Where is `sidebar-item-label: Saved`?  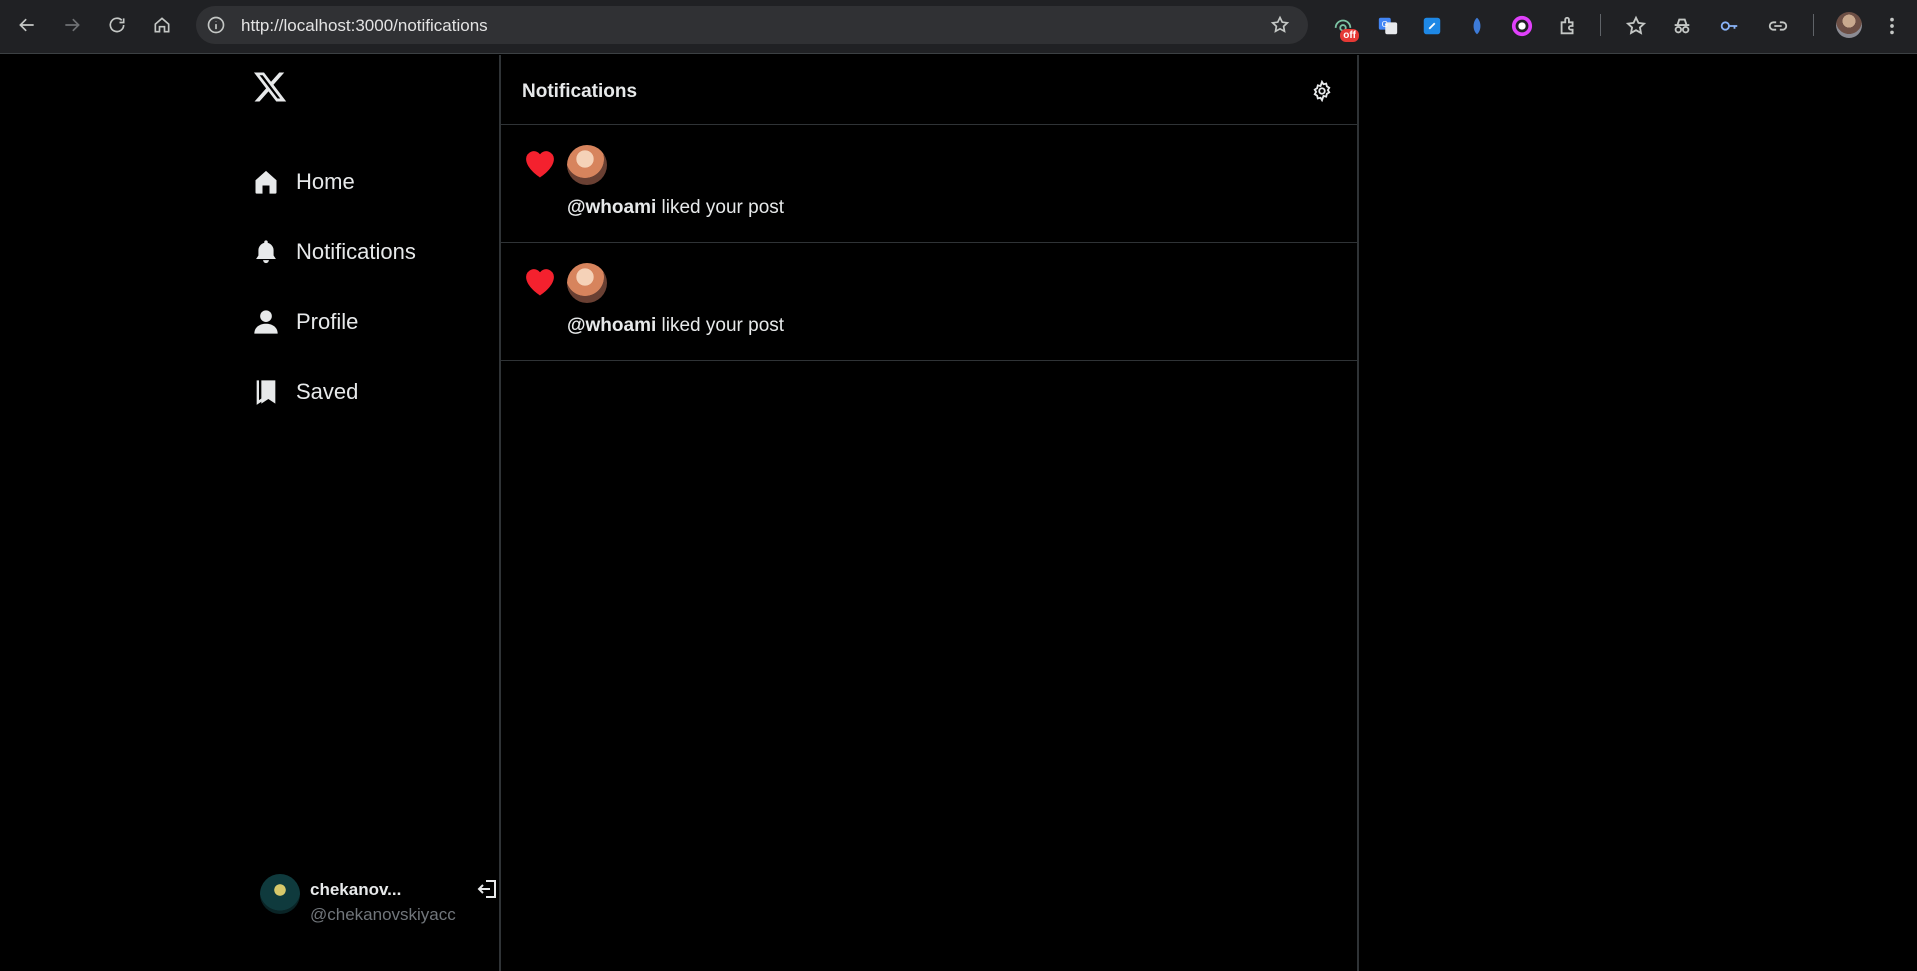 sidebar-item-label: Saved is located at coordinates (327, 391).